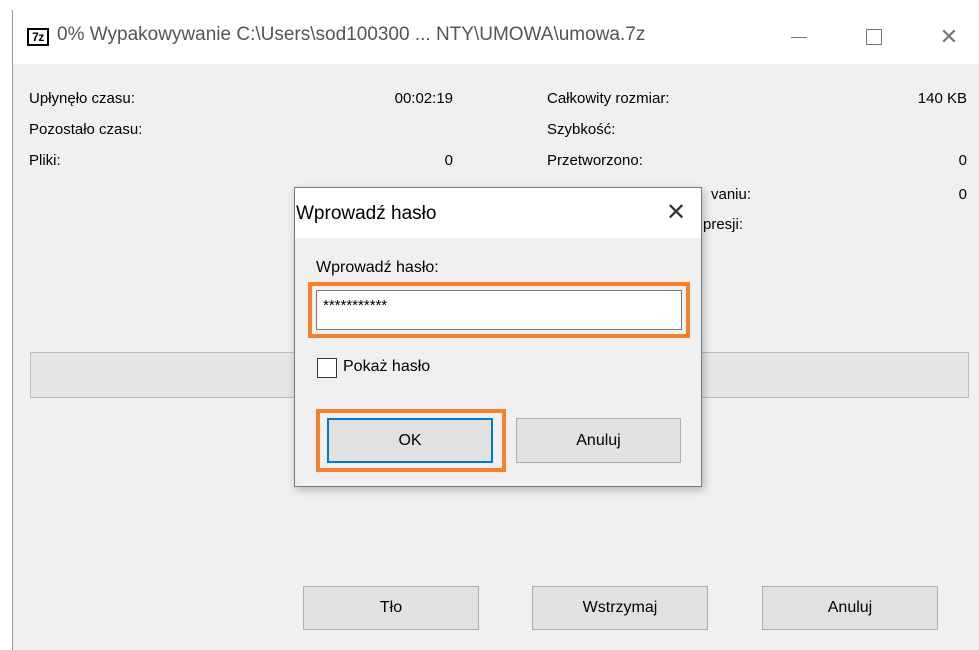  I want to click on password-input, so click(499, 310).